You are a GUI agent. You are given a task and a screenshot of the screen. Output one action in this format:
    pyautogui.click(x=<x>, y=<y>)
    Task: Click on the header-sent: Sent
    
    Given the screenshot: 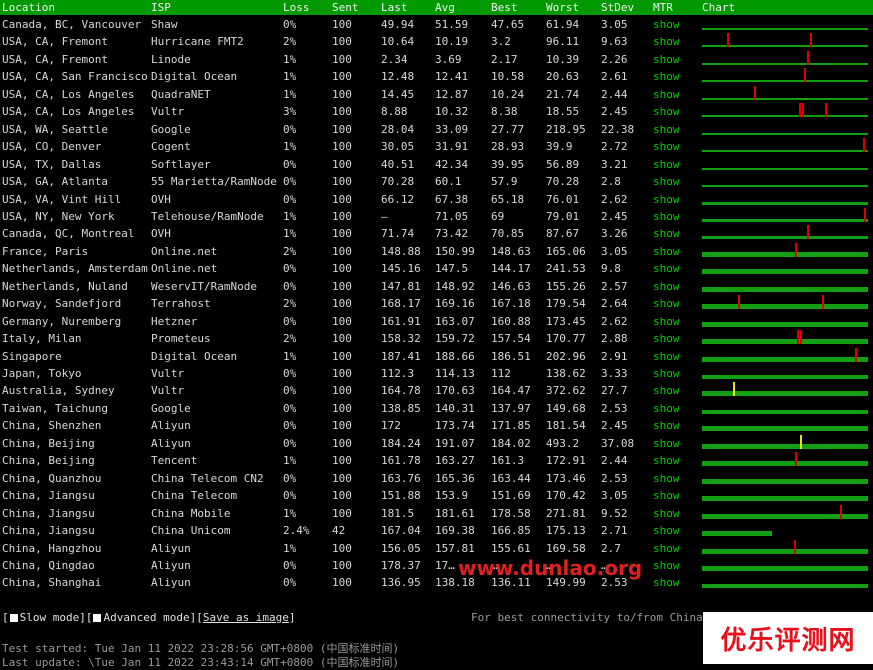 What is the action you would take?
    pyautogui.click(x=345, y=7)
    